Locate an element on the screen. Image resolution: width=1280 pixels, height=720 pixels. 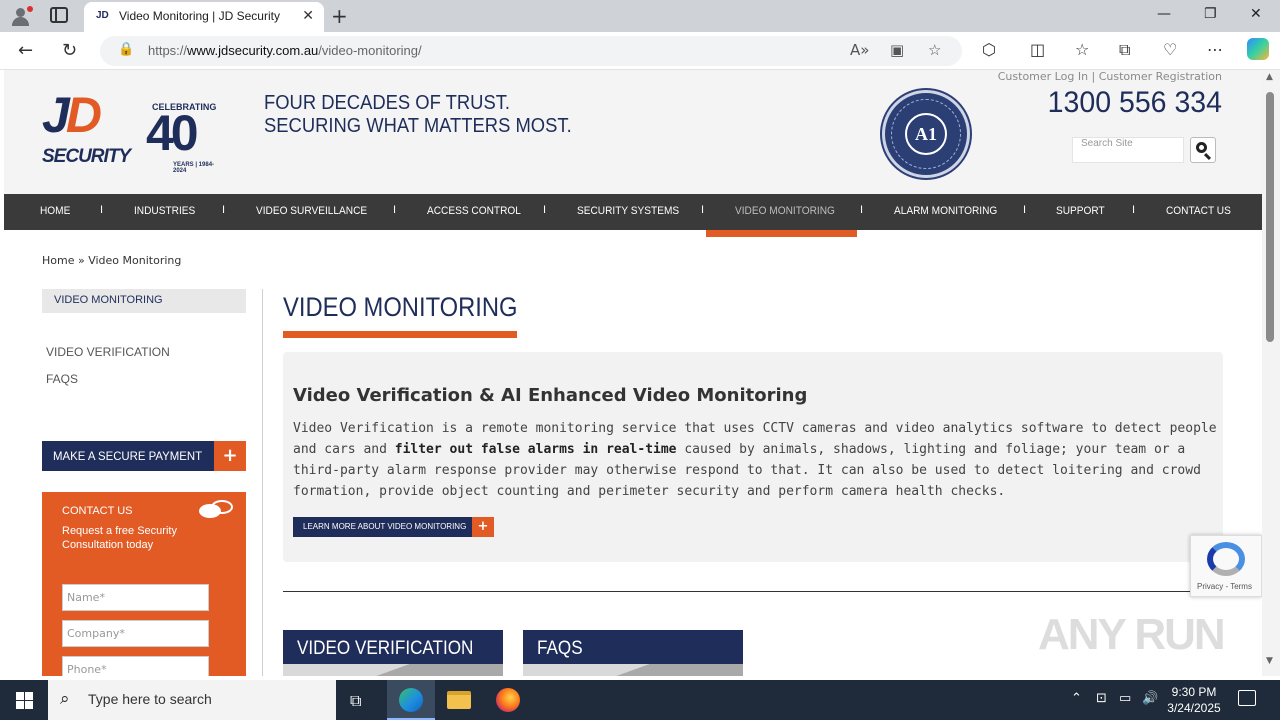
split-screen-icon: ◫ is located at coordinates (1037, 49).